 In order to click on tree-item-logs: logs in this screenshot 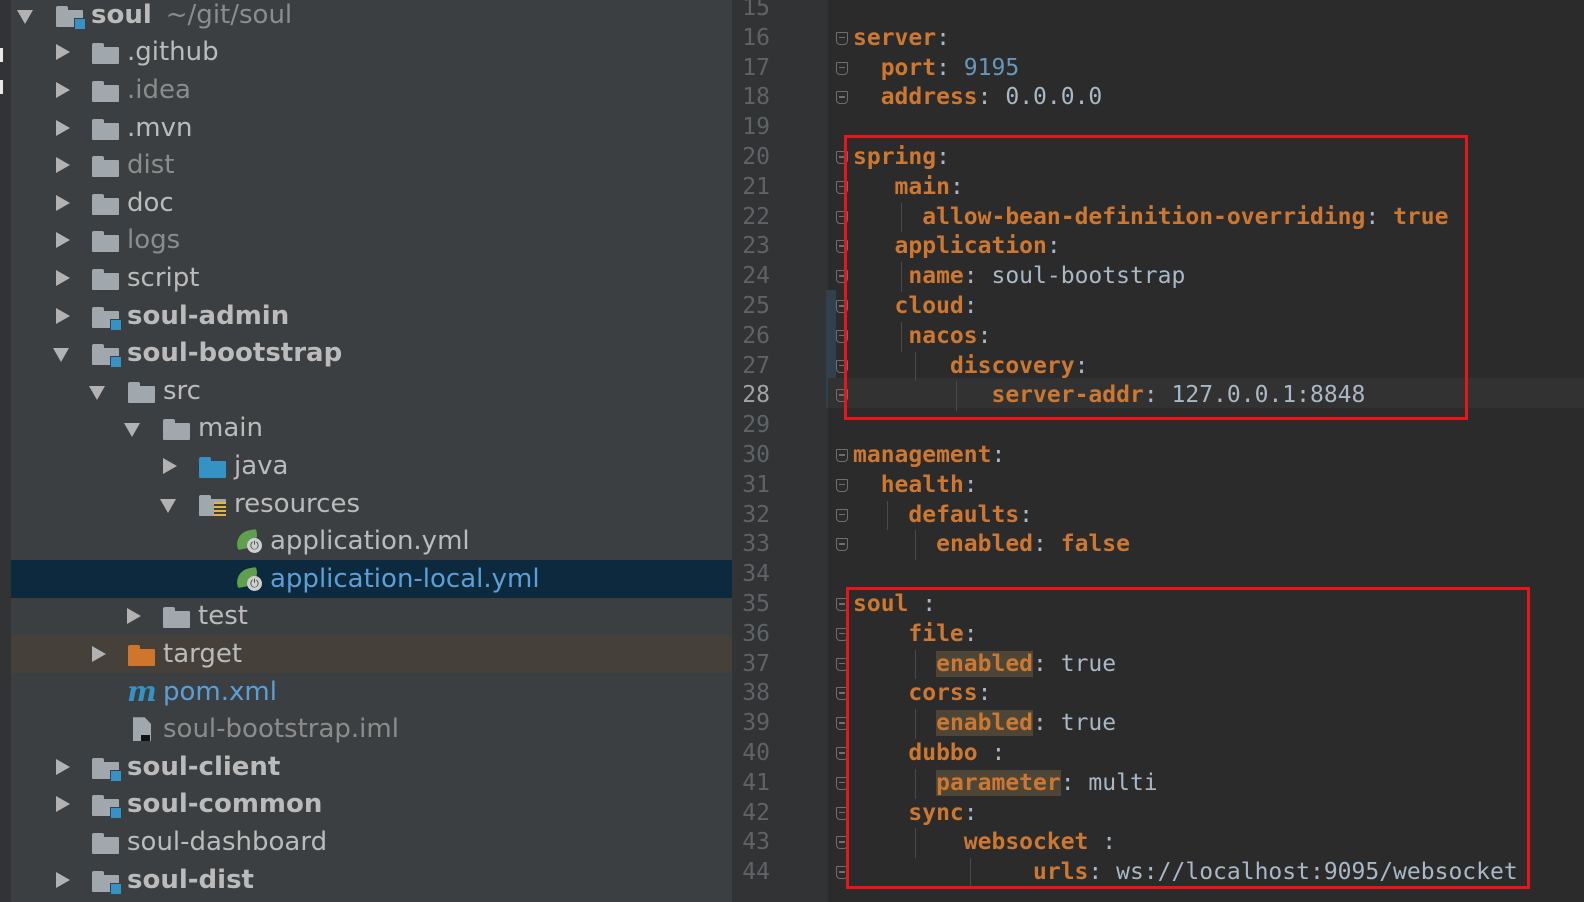, I will do `click(371, 241)`.